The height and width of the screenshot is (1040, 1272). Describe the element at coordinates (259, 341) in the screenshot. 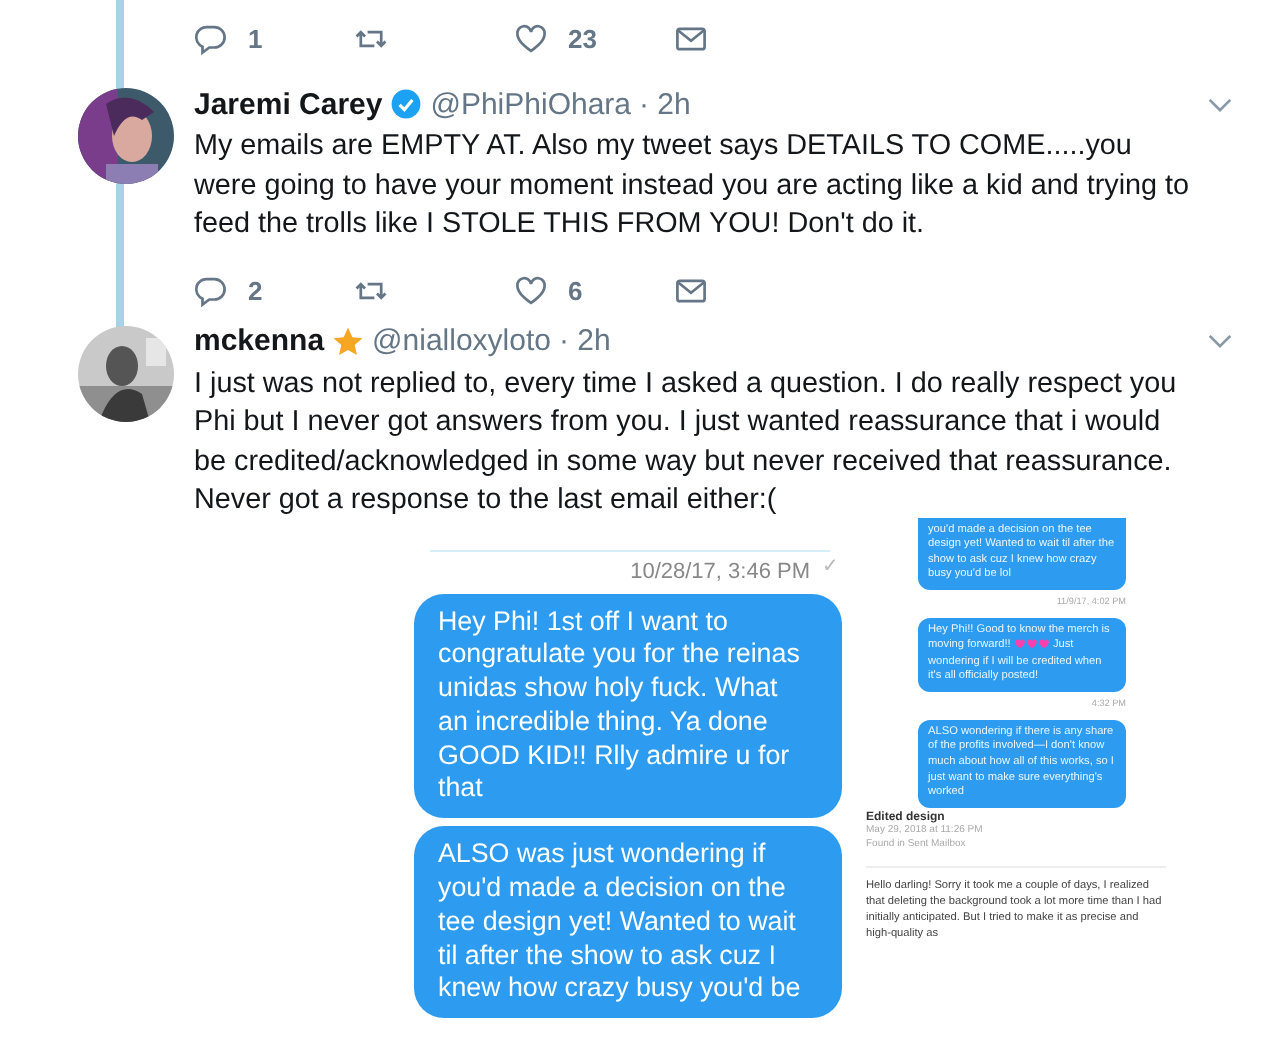

I see `user-name: mckenna` at that location.